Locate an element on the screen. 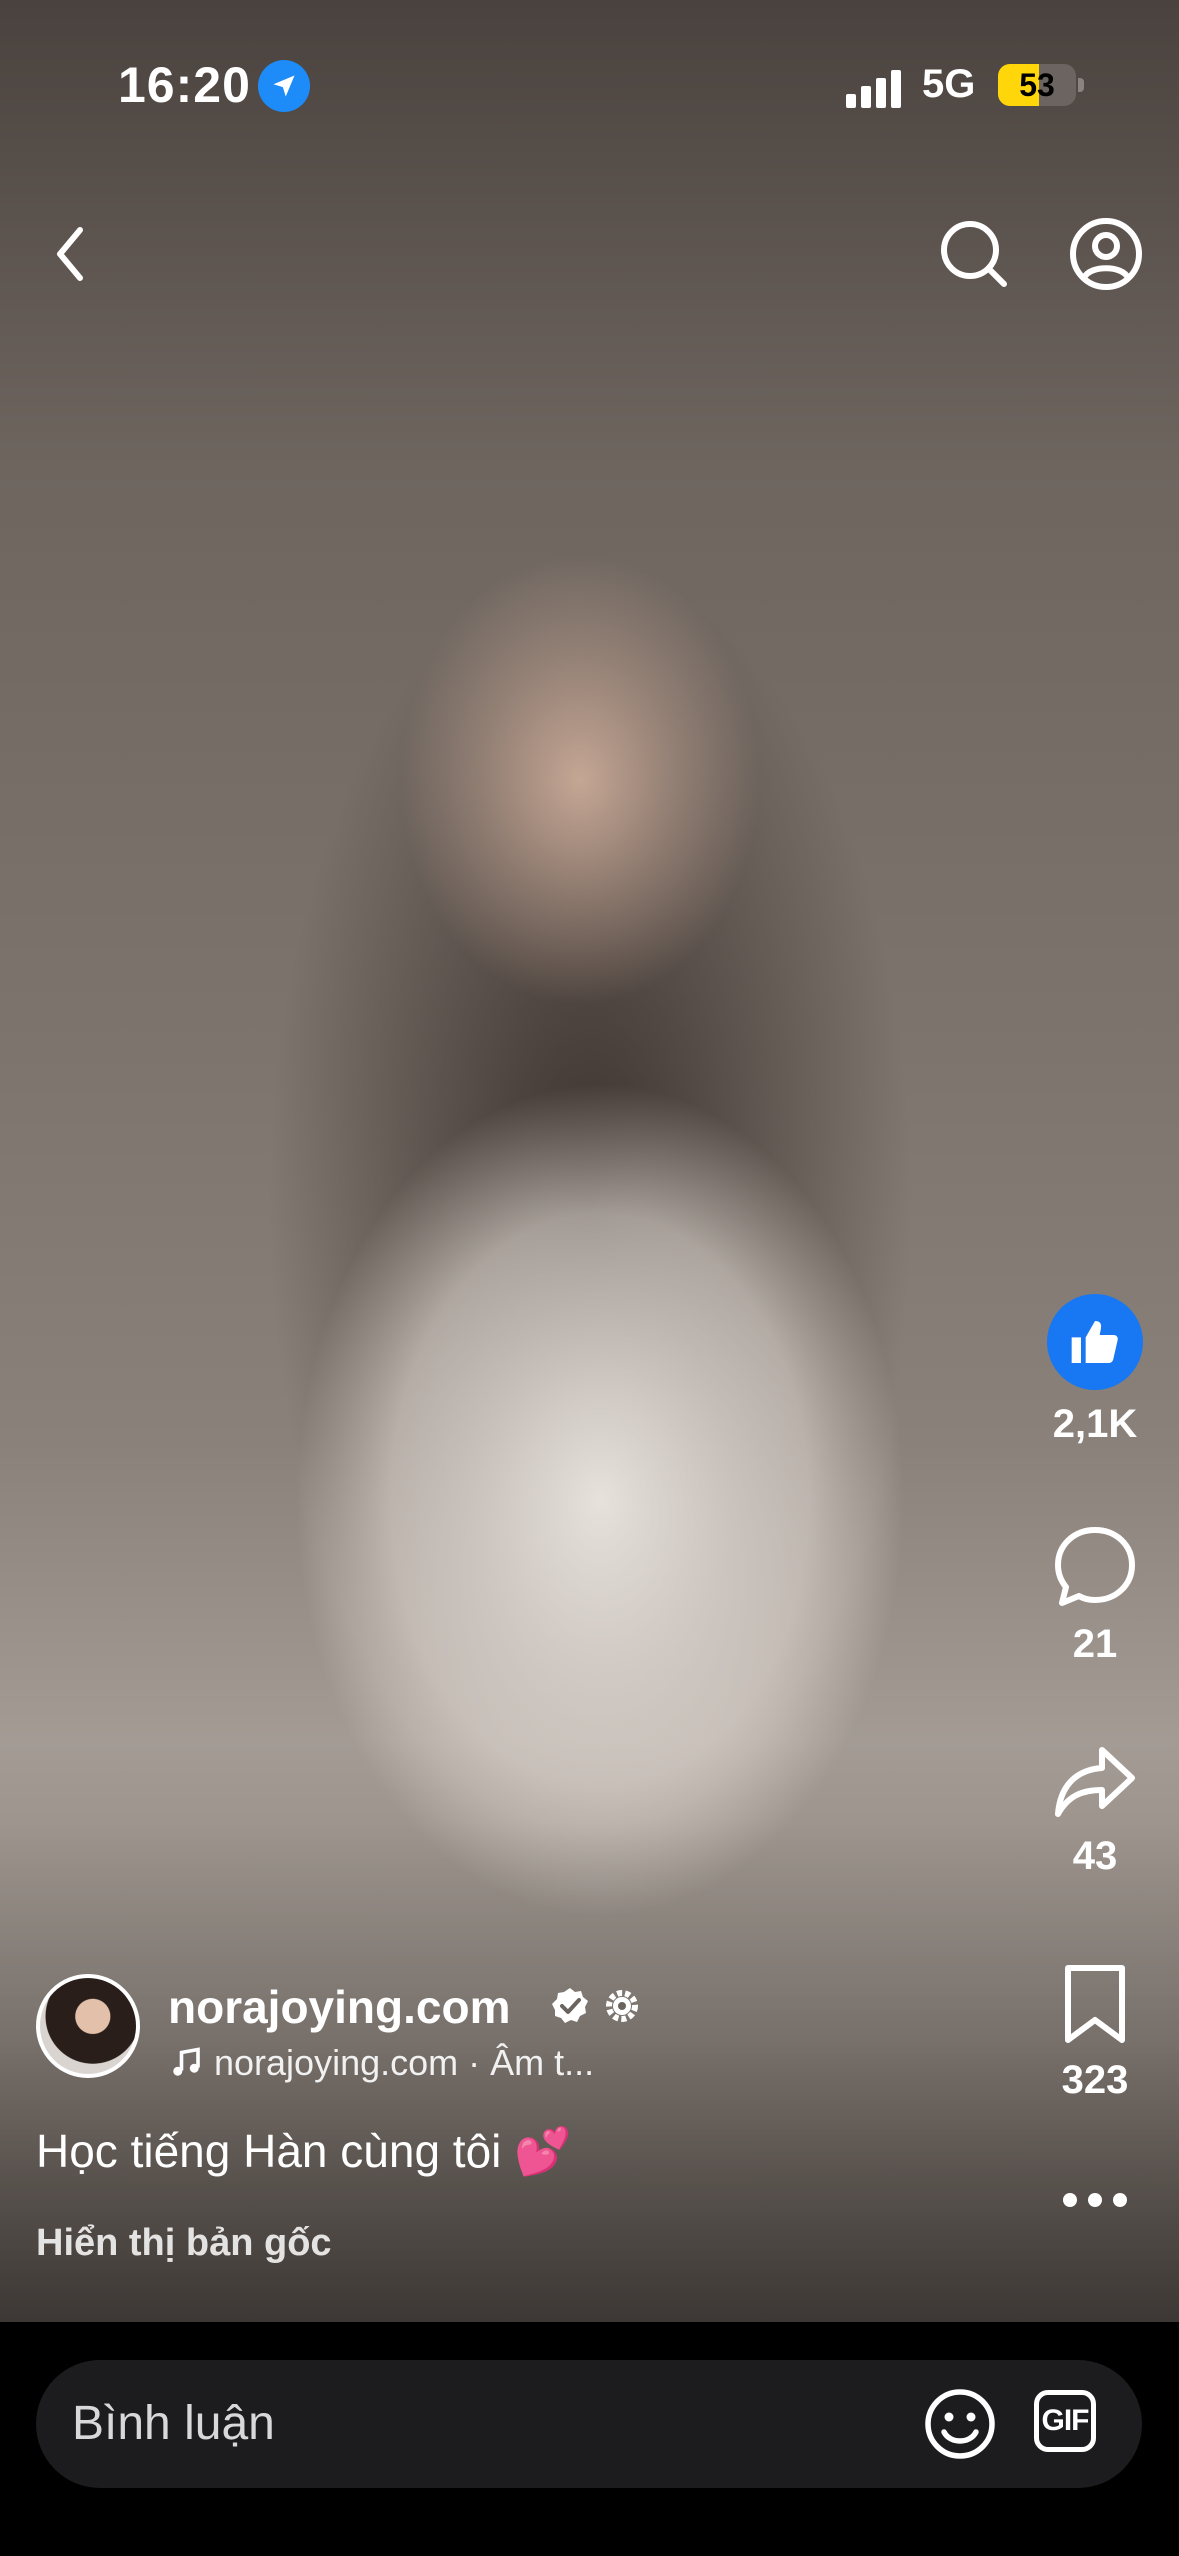  like-action: 2,1K is located at coordinates (1095, 1370).